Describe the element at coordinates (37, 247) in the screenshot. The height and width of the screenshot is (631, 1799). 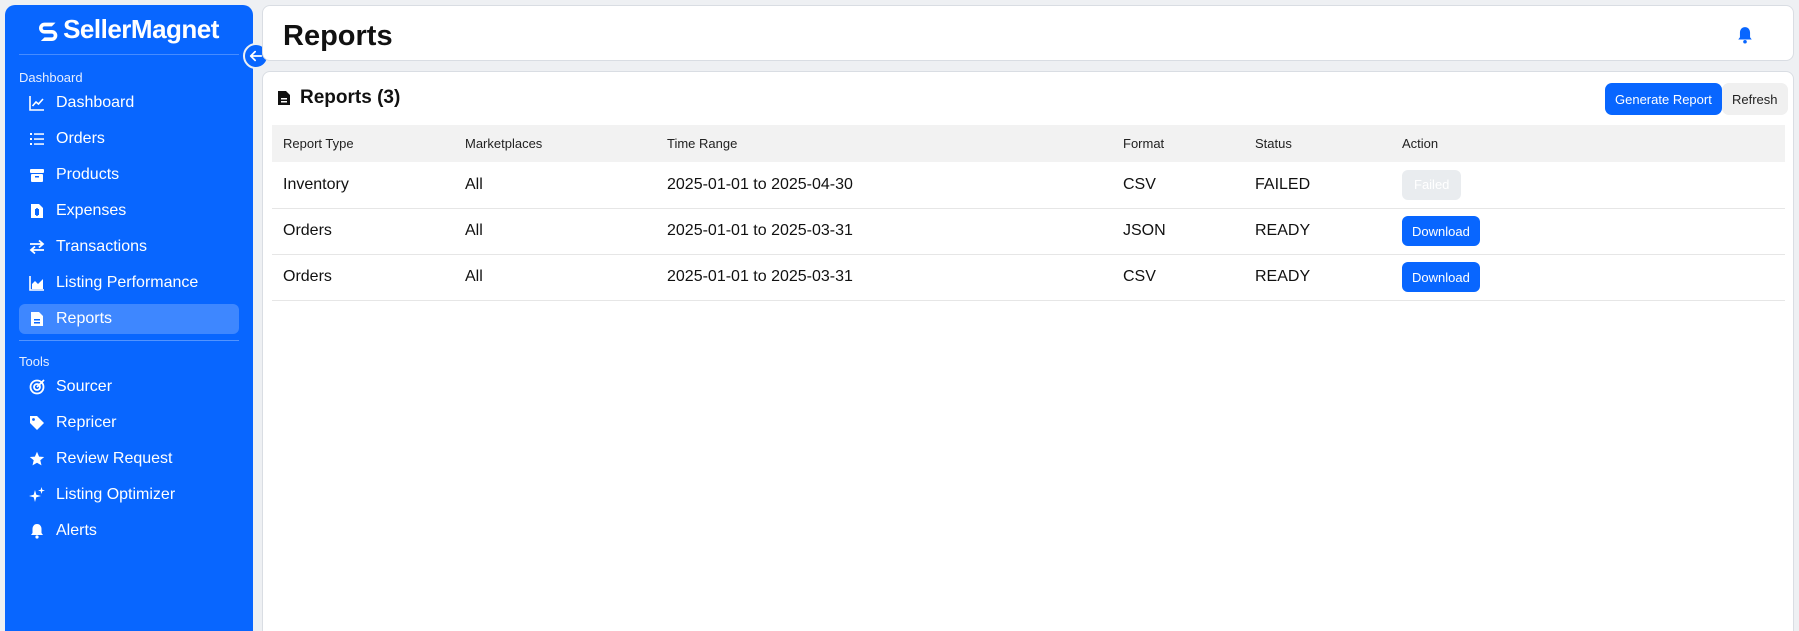
I see `swap-arrows-icon` at that location.